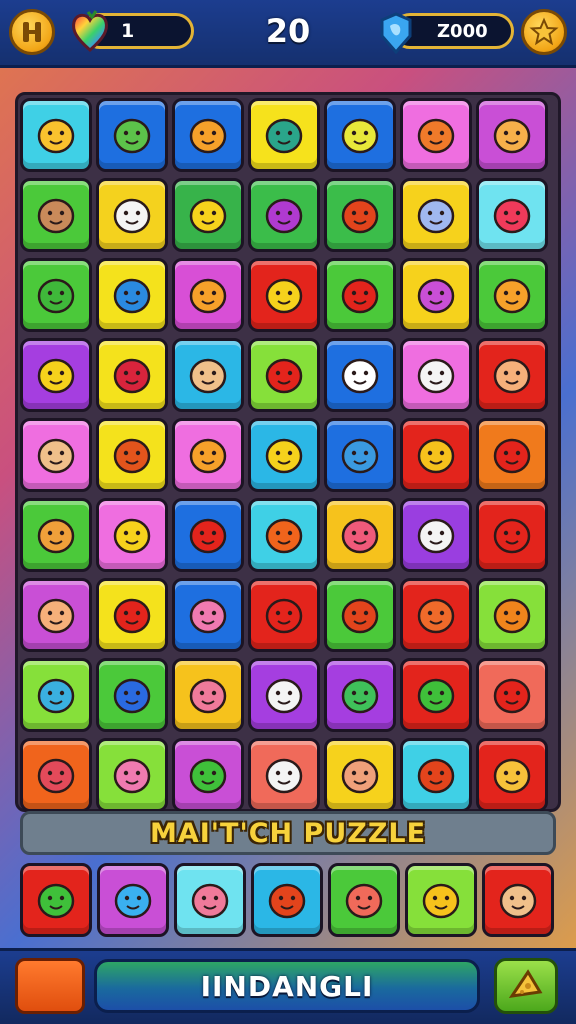 The image size is (576, 1024). I want to click on lemon-icon, so click(208, 216).